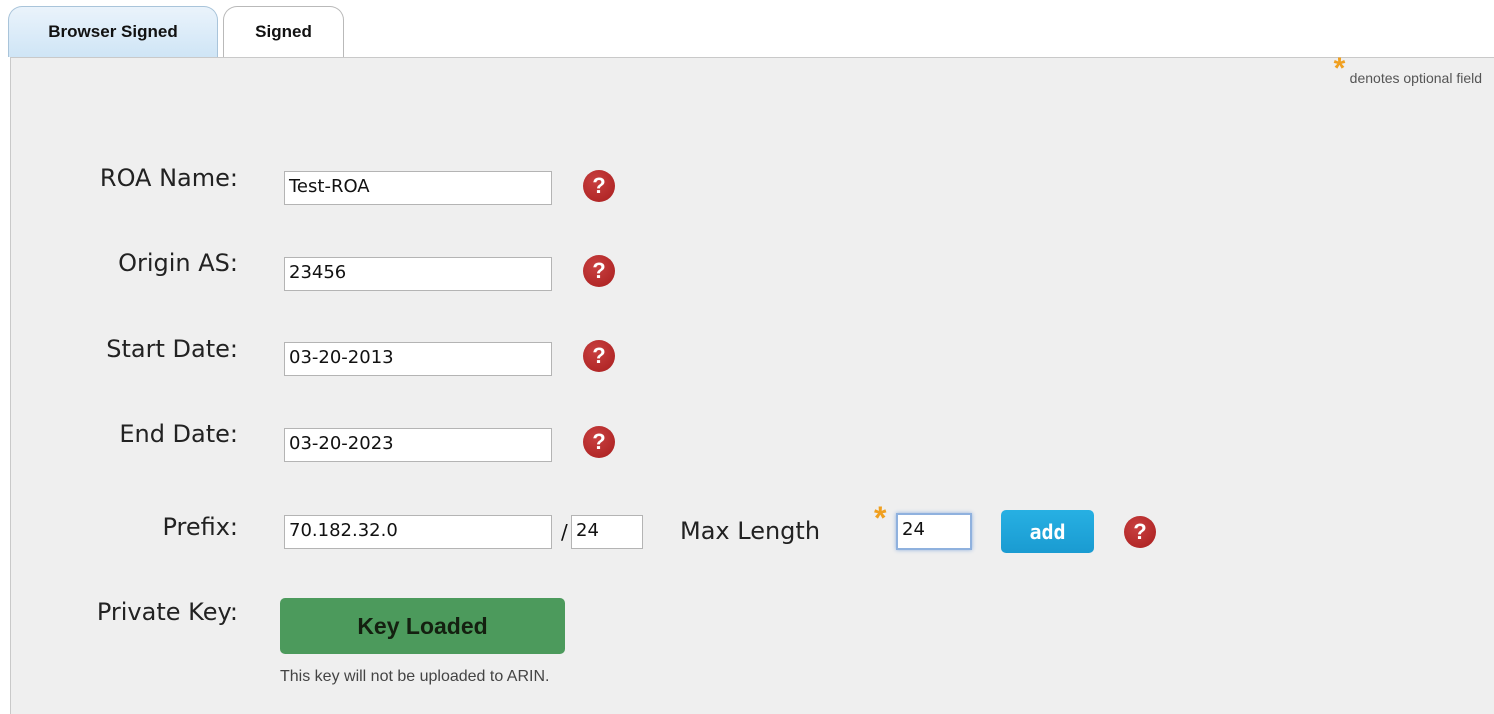  I want to click on private-key-note: This key will not be uploaded to ARIN., so click(415, 676).